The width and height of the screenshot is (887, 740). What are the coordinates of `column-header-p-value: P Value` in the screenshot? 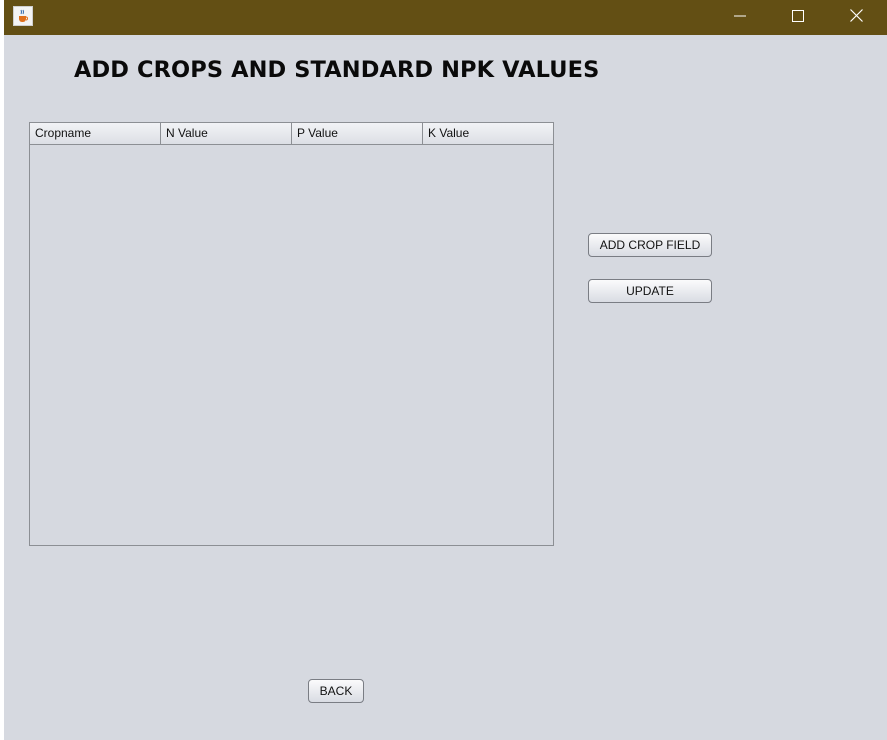 It's located at (357, 133).